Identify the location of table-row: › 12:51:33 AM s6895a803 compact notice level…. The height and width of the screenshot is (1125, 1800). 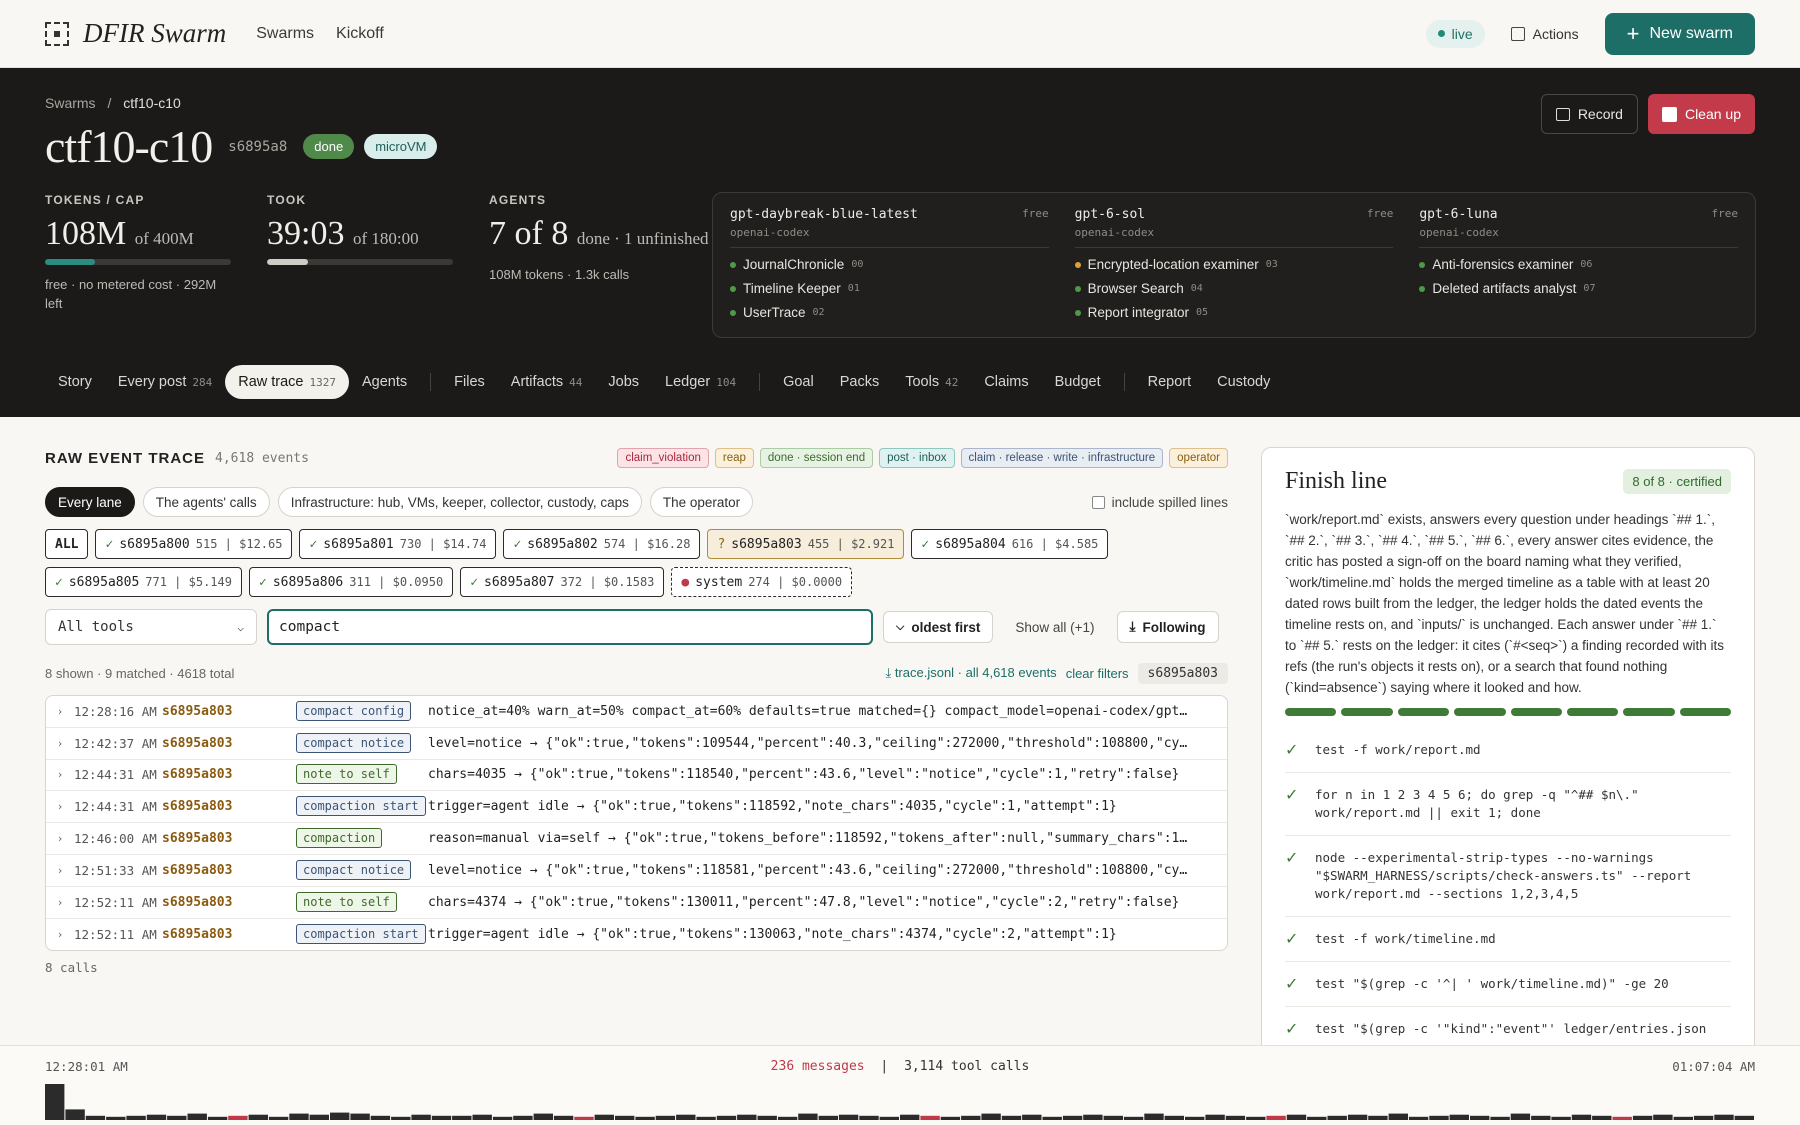
(636, 871).